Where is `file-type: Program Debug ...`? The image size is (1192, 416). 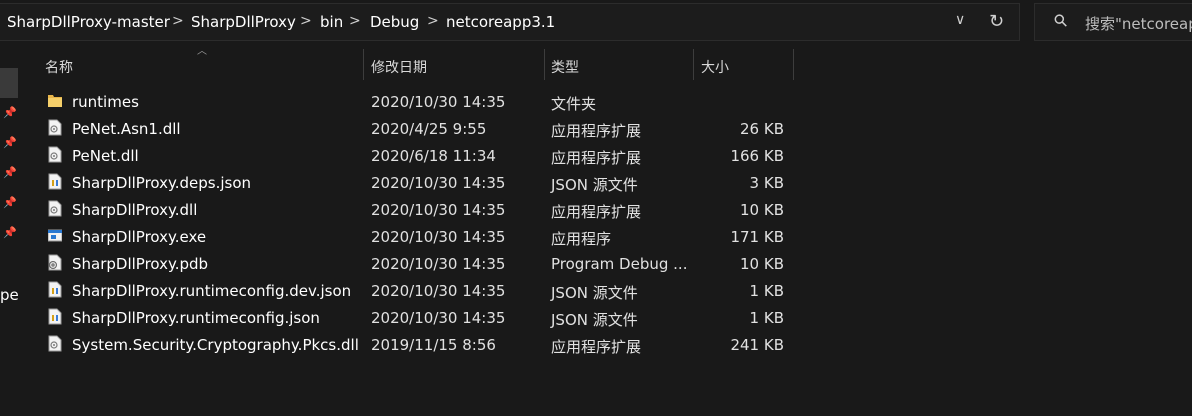 file-type: Program Debug ... is located at coordinates (619, 264).